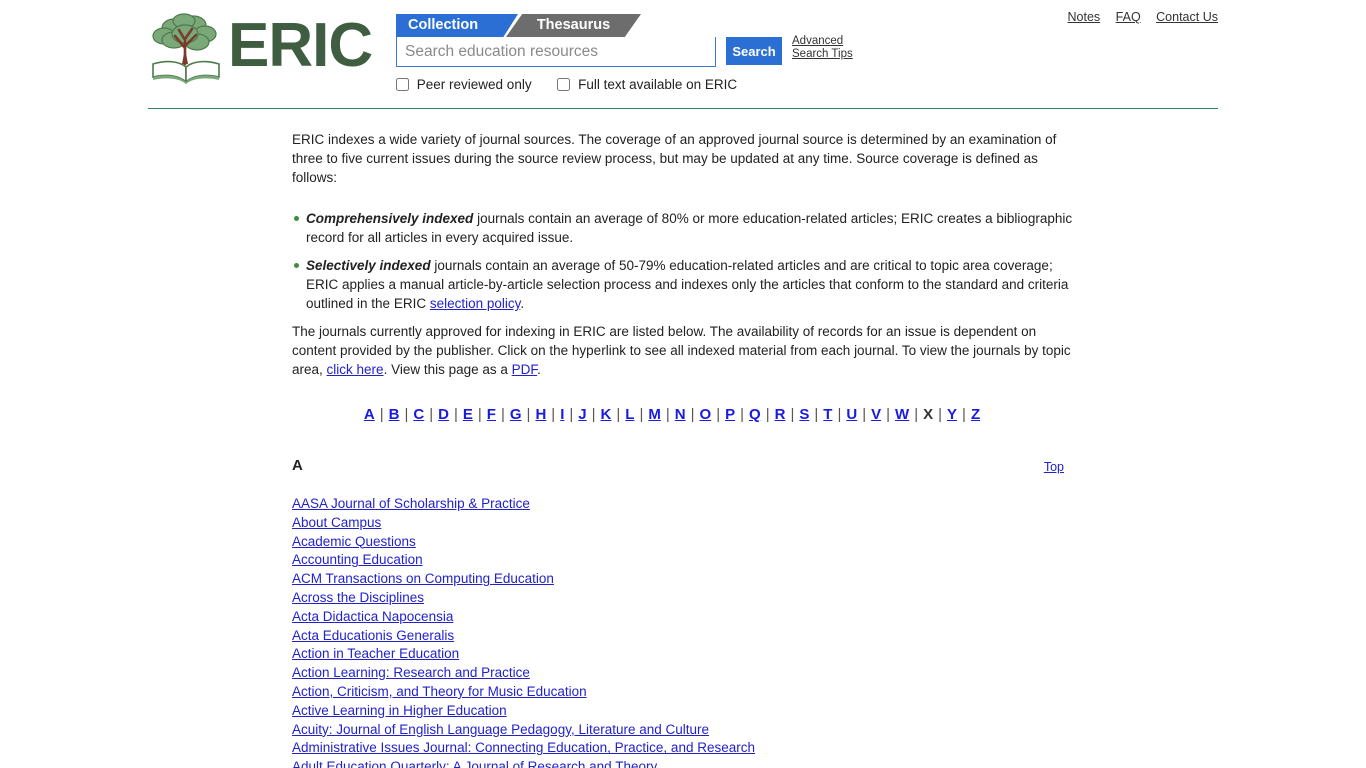 The height and width of the screenshot is (768, 1366). What do you see at coordinates (399, 710) in the screenshot?
I see `journal-link: Active Learning in Higher Education` at bounding box center [399, 710].